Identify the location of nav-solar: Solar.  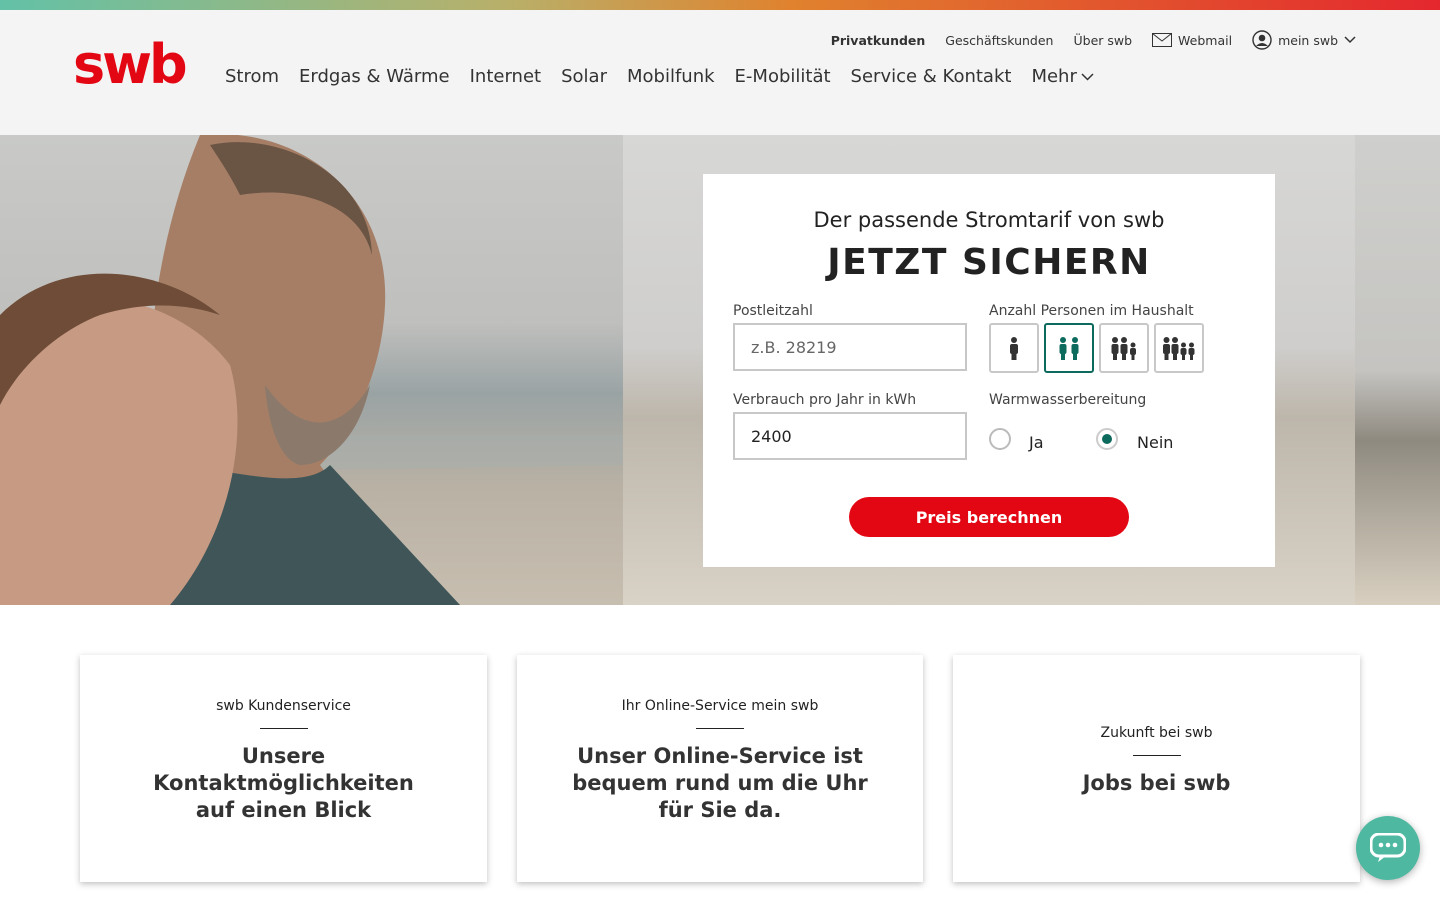
(584, 76).